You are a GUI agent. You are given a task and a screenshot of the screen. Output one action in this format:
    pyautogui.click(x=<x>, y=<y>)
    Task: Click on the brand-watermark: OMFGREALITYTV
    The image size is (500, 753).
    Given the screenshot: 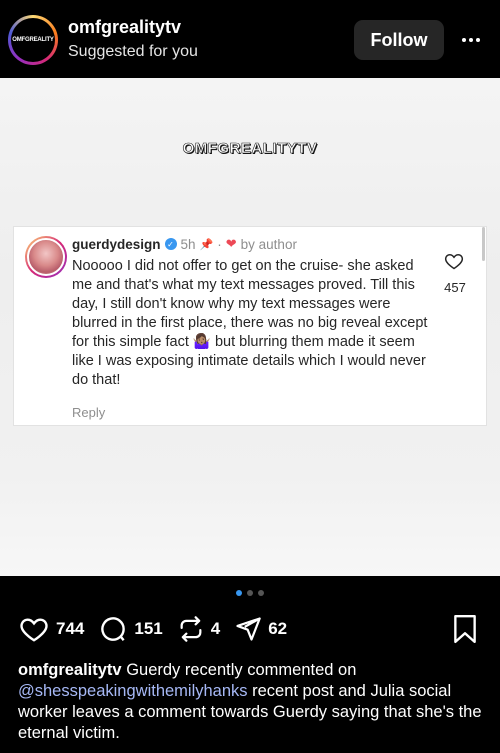 What is the action you would take?
    pyautogui.click(x=250, y=149)
    